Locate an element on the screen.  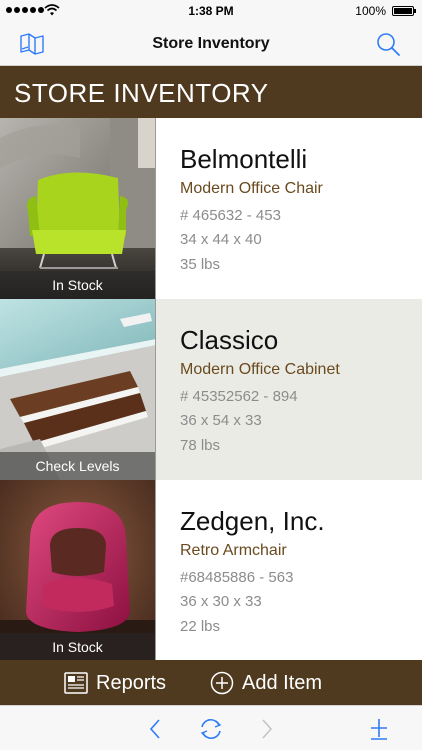
chevron-right-icon is located at coordinates (267, 729).